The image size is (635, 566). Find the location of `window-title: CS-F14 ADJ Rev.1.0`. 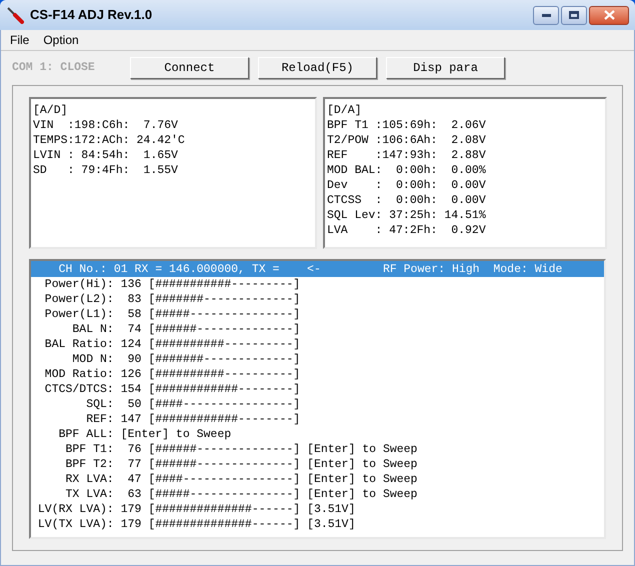

window-title: CS-F14 ADJ Rev.1.0 is located at coordinates (91, 15).